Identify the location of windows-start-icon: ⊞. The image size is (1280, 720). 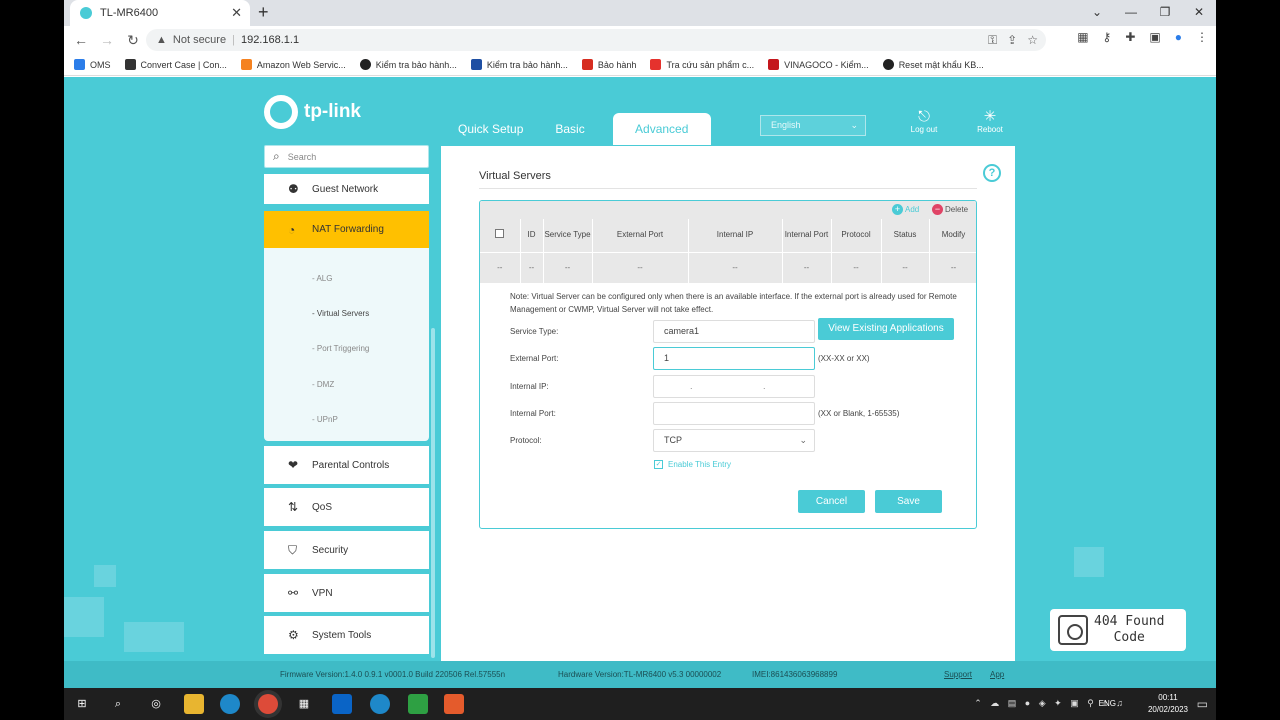
(82, 704).